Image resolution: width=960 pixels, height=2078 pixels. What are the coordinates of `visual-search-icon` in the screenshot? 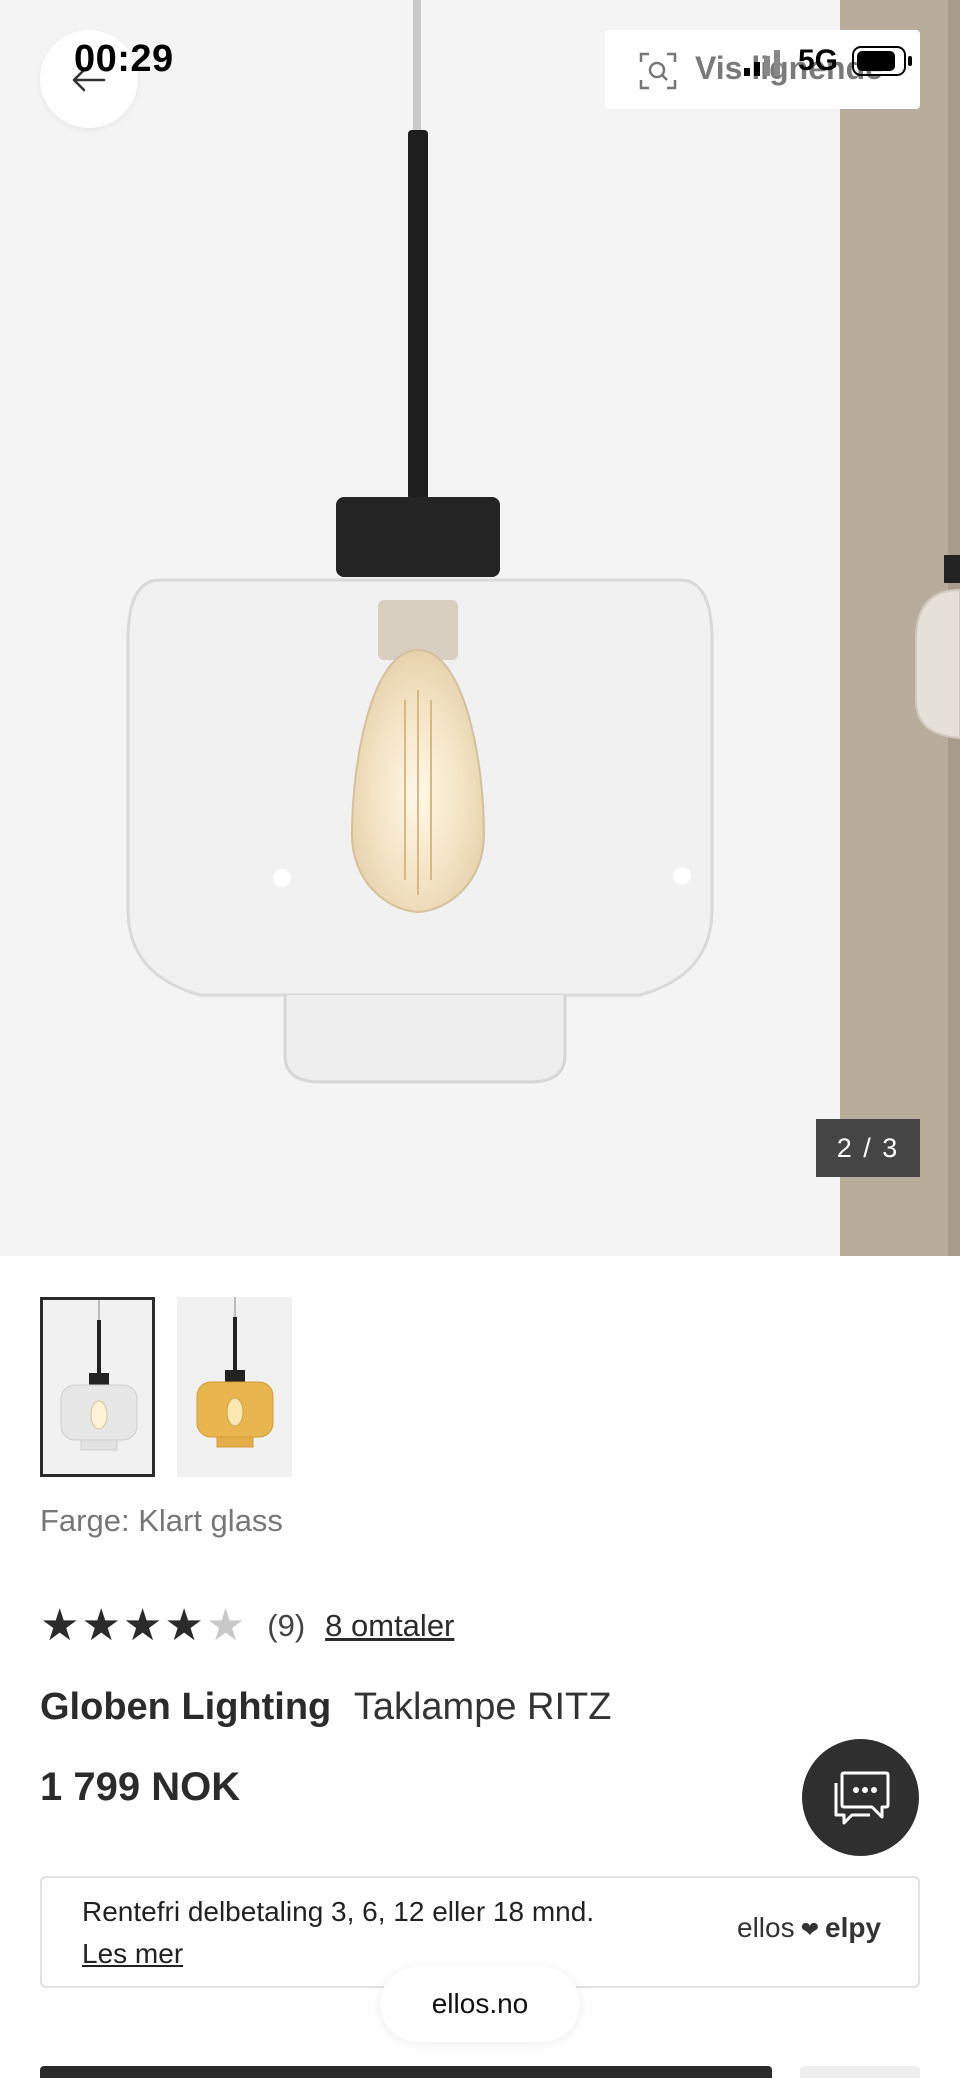 It's located at (658, 71).